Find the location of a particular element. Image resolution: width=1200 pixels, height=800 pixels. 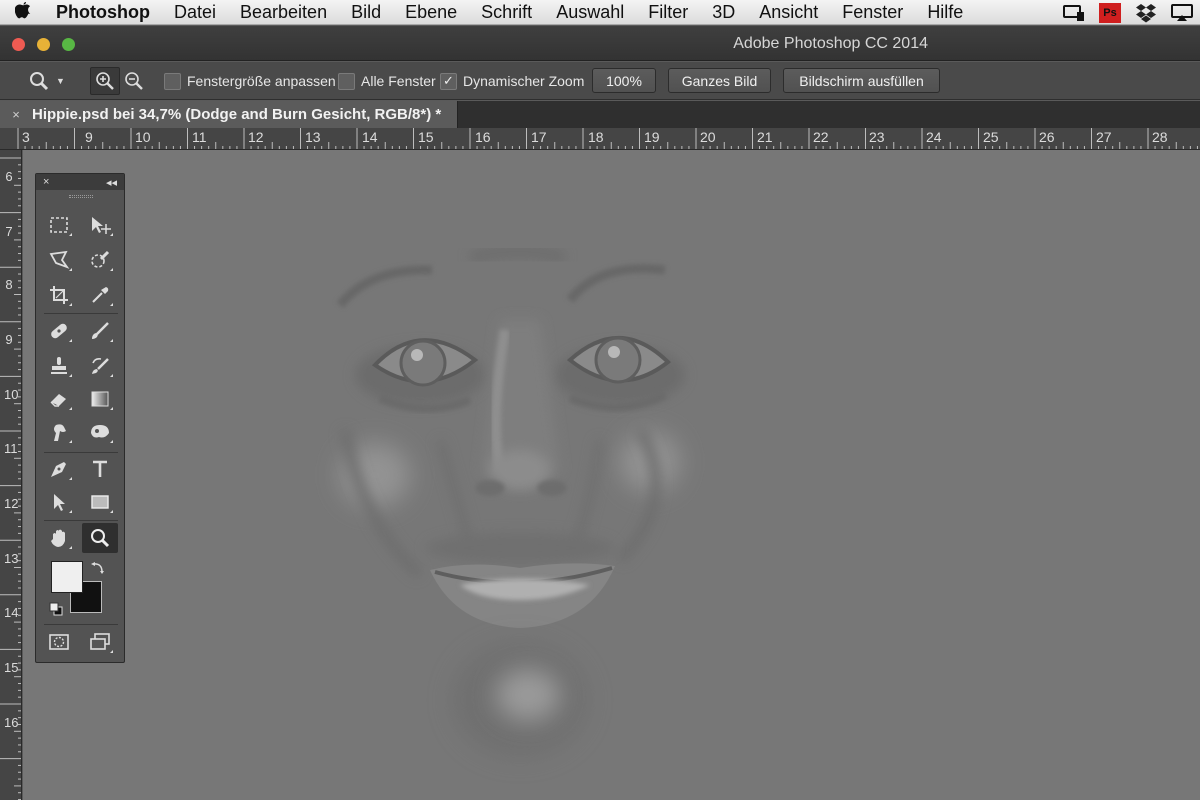

quick-selection-tool is located at coordinates (100, 260).